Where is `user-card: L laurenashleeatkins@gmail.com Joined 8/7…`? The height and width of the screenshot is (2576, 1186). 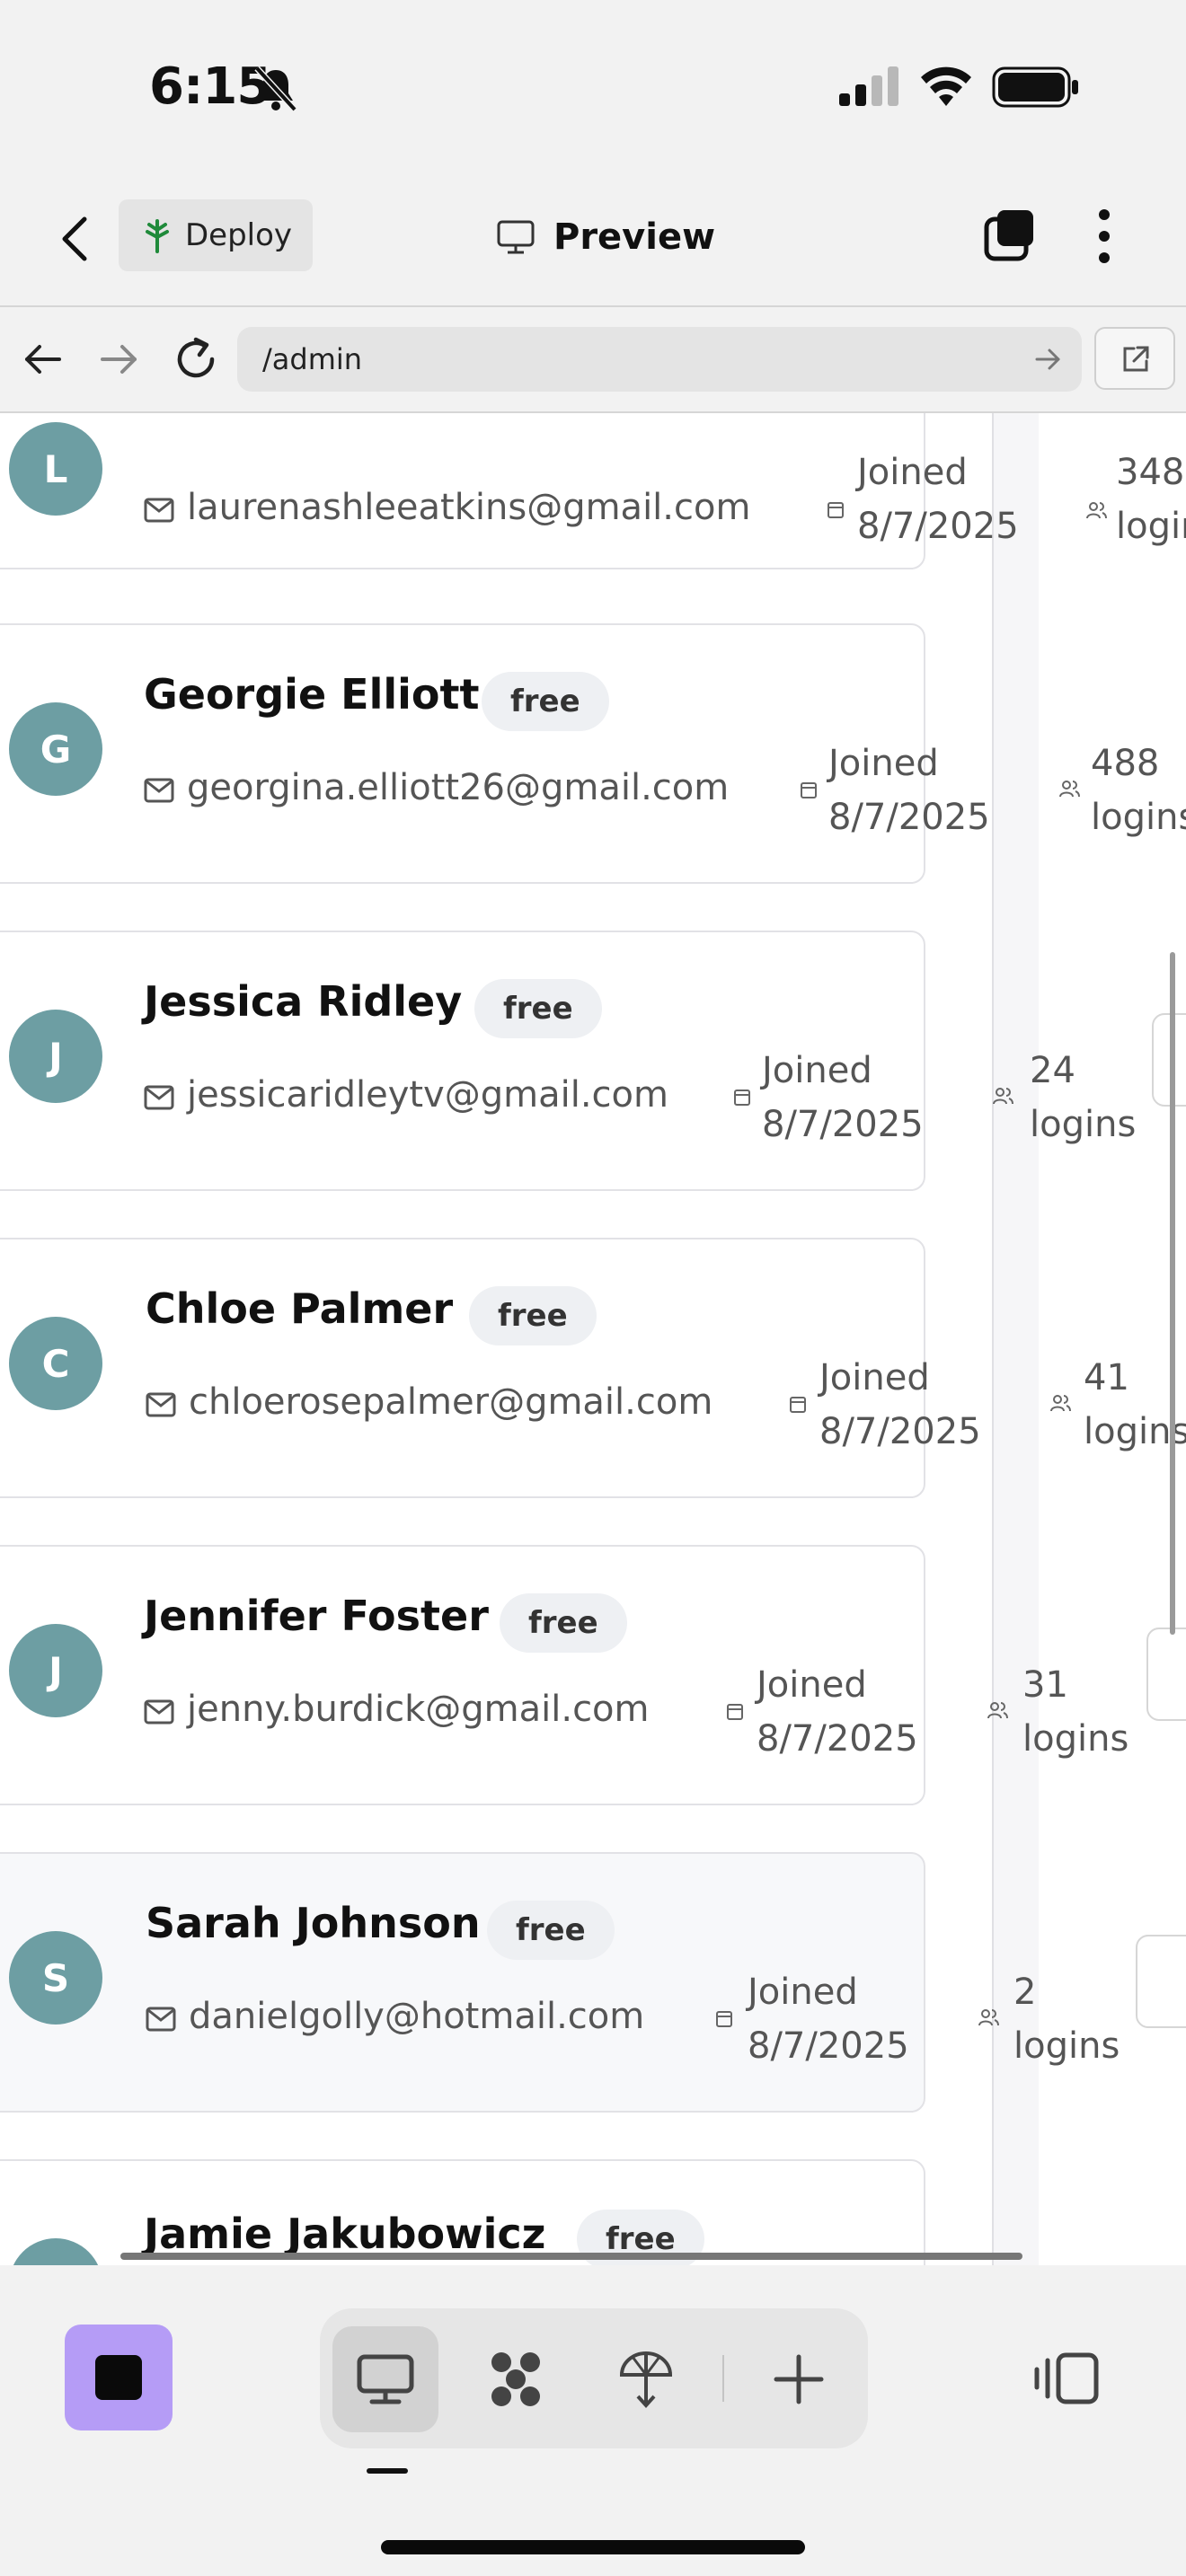 user-card: L laurenashleeatkins@gmail.com Joined 8/7… is located at coordinates (593, 491).